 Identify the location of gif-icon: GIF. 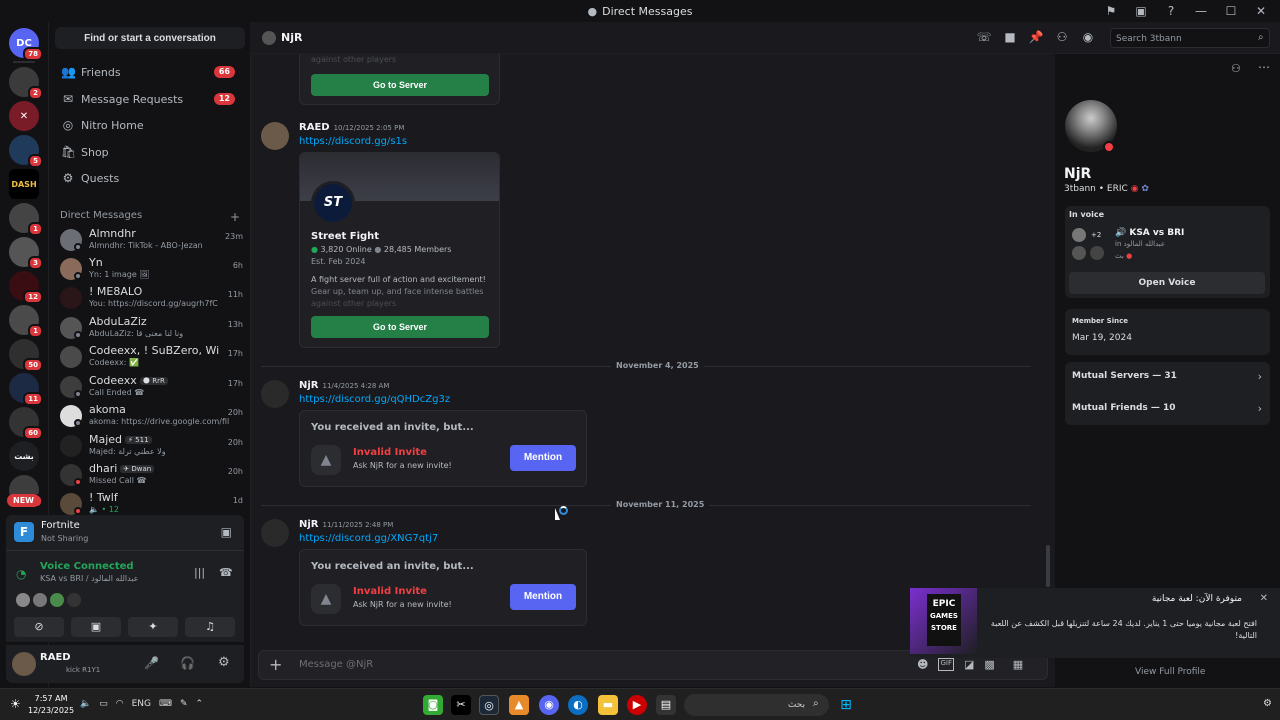
(946, 664).